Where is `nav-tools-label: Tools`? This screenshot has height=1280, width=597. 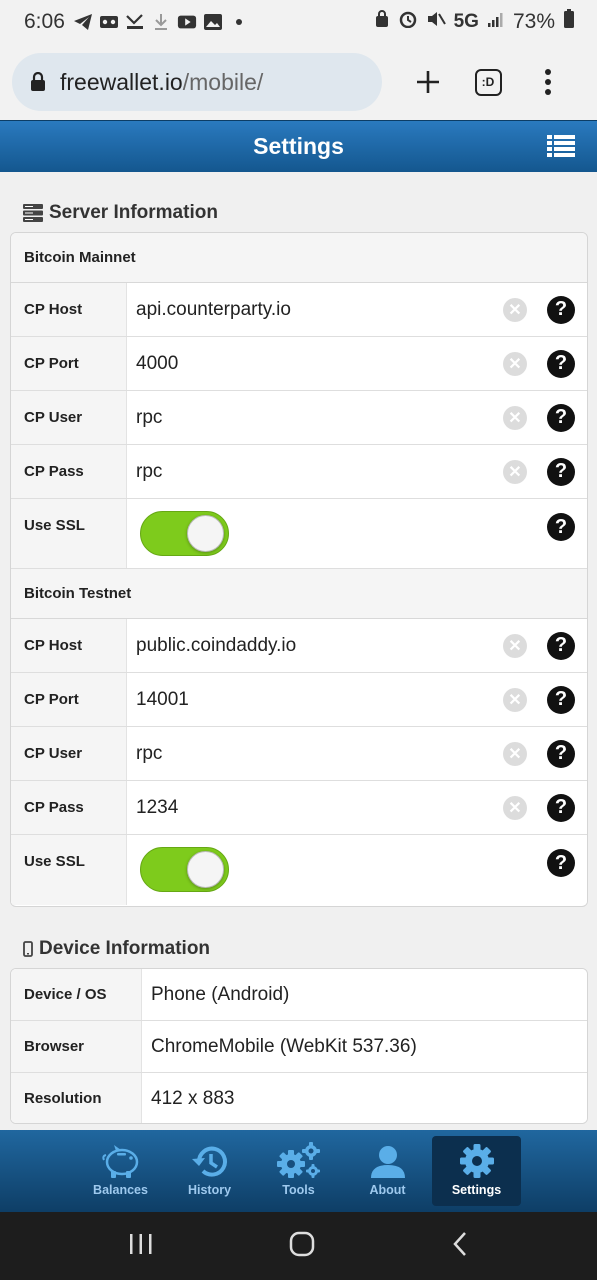
nav-tools-label: Tools is located at coordinates (298, 1190).